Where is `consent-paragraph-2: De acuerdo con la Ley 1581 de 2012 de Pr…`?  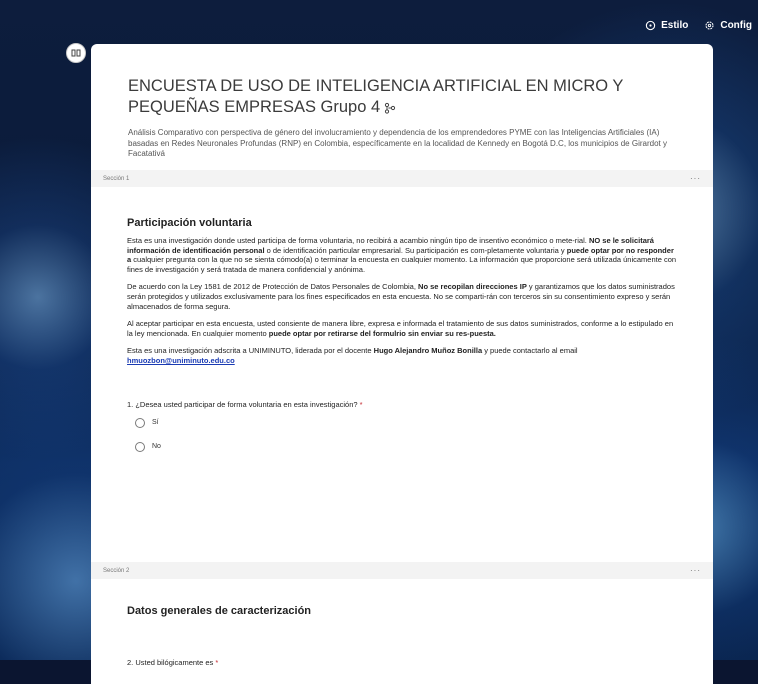 consent-paragraph-2: De acuerdo con la Ley 1581 de 2012 de Pr… is located at coordinates (402, 296).